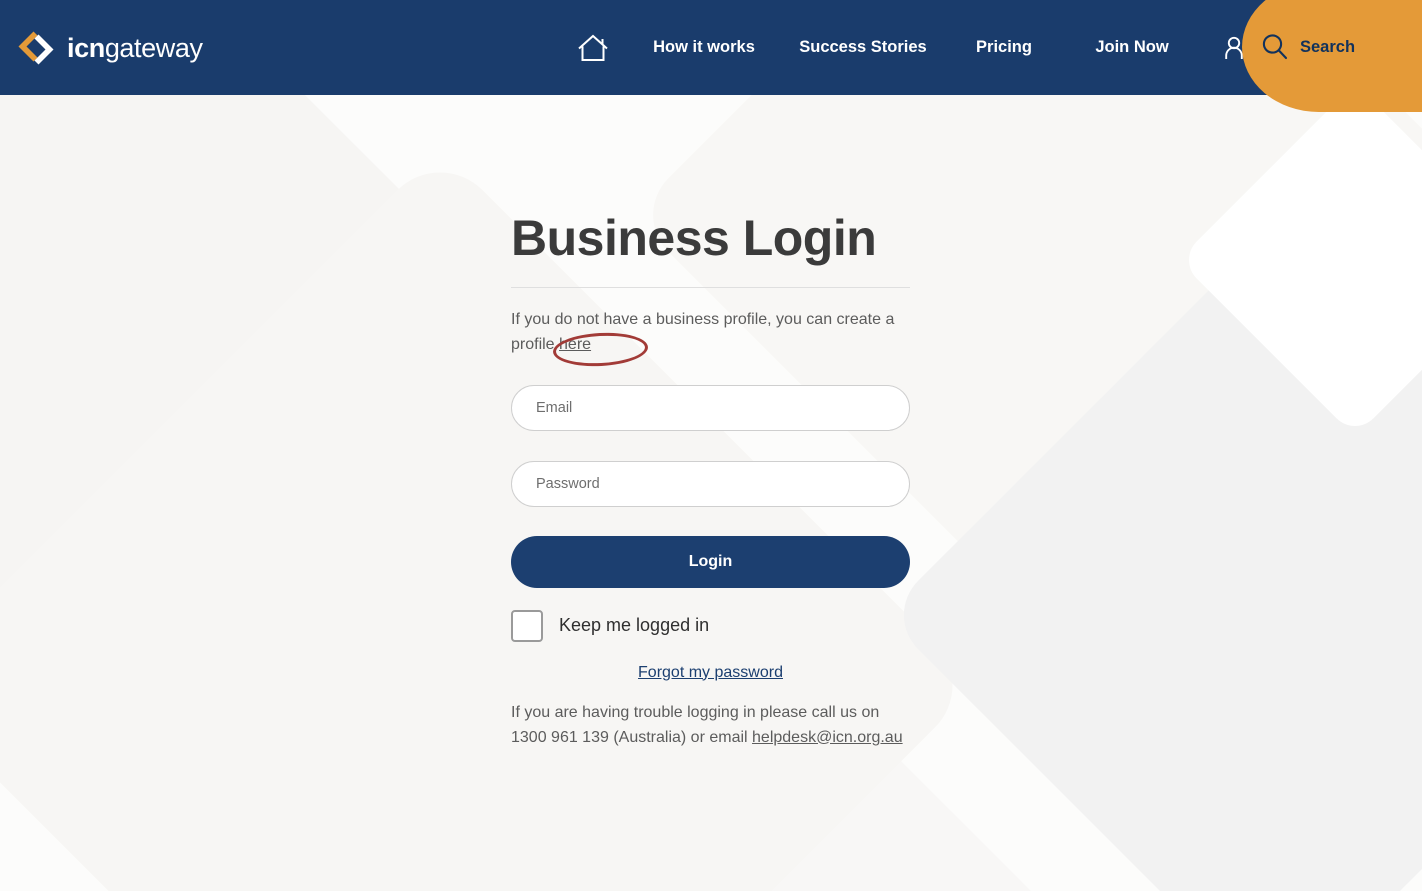 This screenshot has width=1422, height=891. Describe the element at coordinates (1132, 47) in the screenshot. I see `nav-join-now: Join Now` at that location.